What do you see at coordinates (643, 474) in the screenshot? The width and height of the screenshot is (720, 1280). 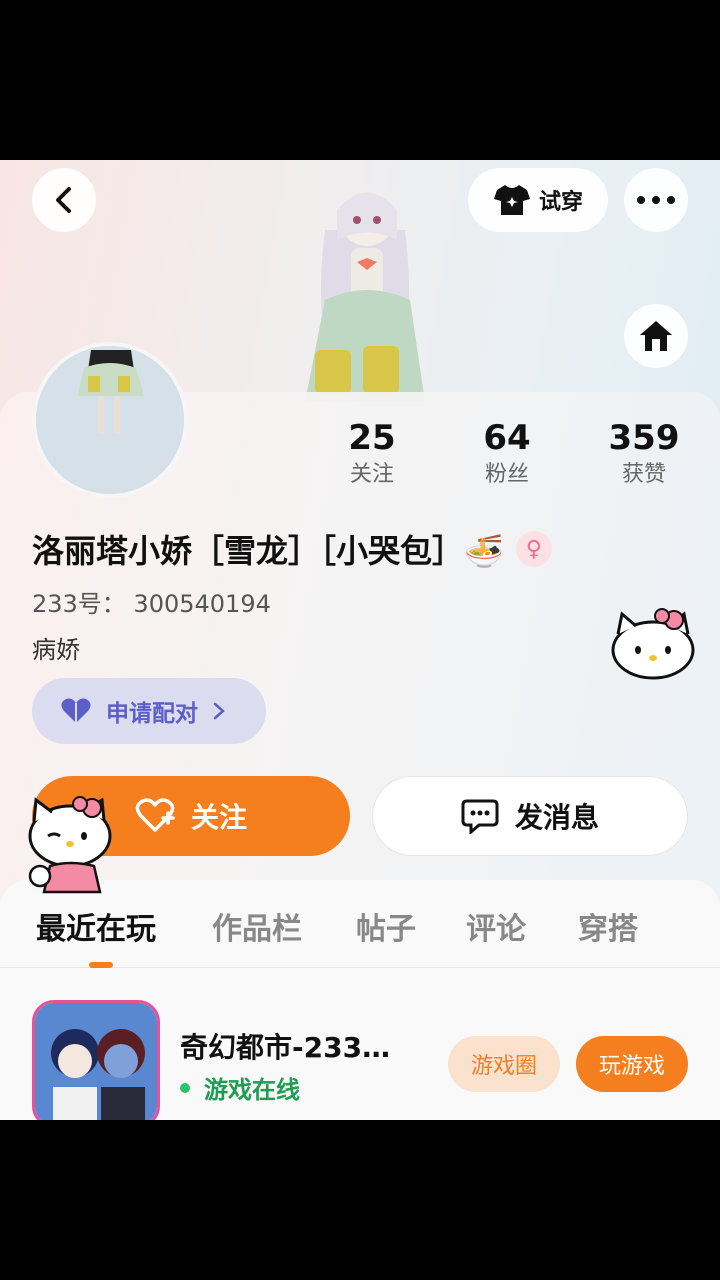 I see `likes-label: 获赞` at bounding box center [643, 474].